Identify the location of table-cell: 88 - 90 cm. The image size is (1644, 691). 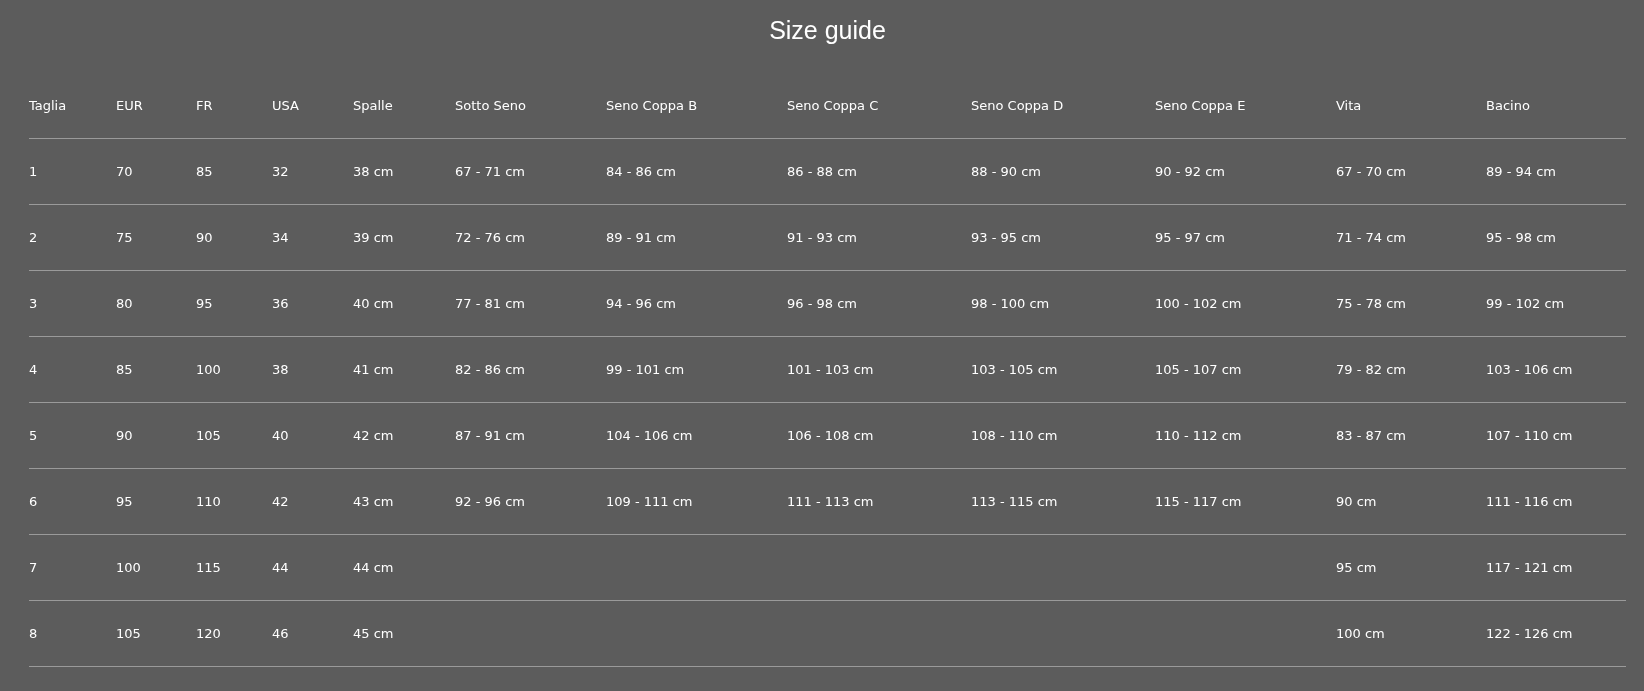
(1006, 171).